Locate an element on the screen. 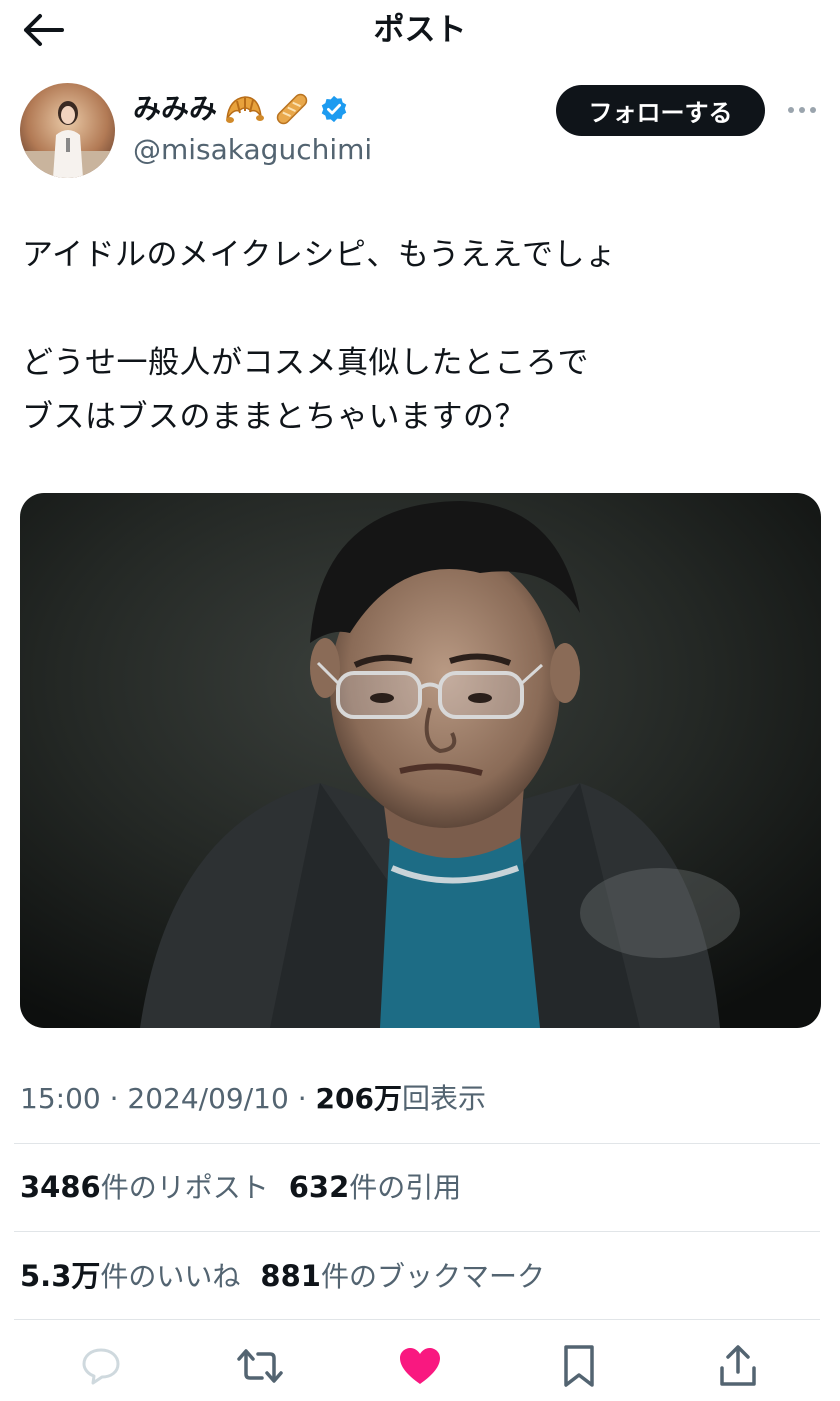 This screenshot has width=840, height=1401. stats-row-likes: 5.3万件のいいね 881件のブックマーク is located at coordinates (282, 1276).